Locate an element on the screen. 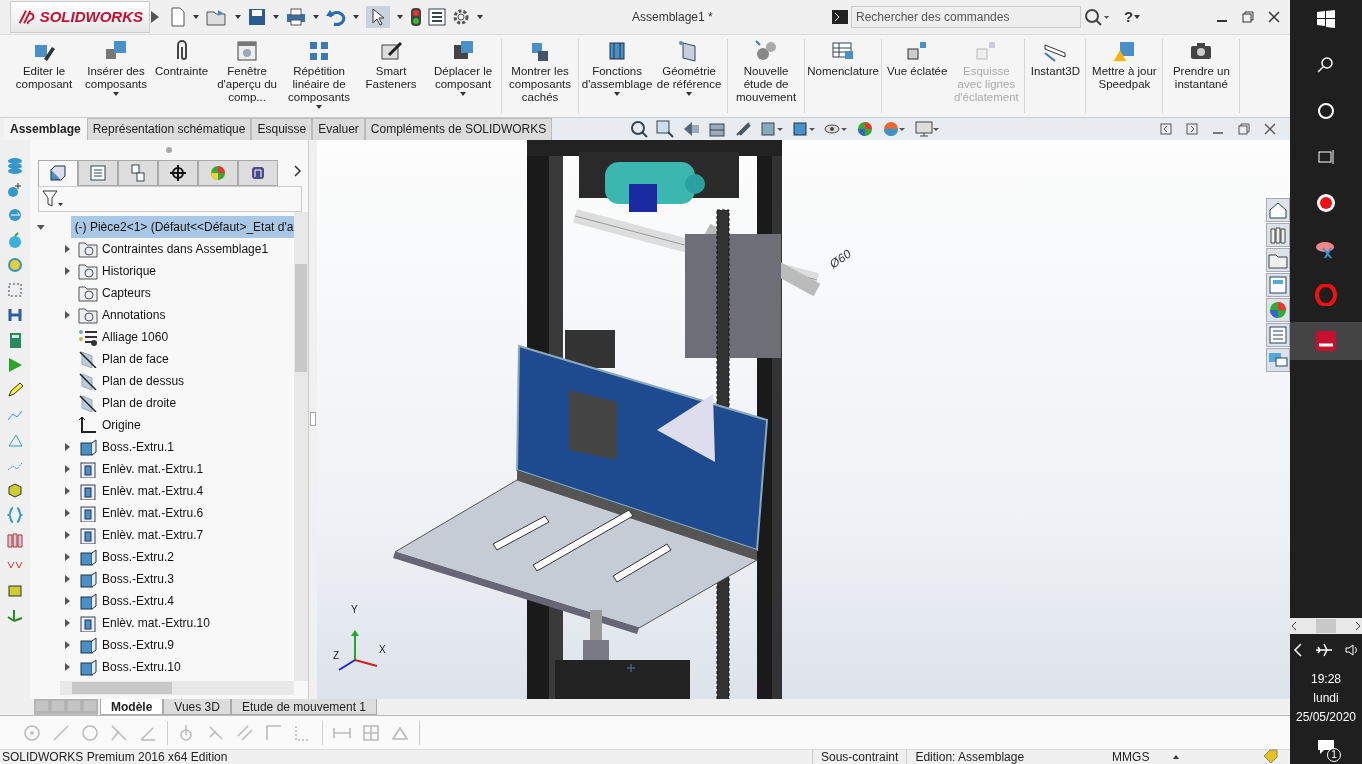  clock-day: lundi is located at coordinates (1326, 698).